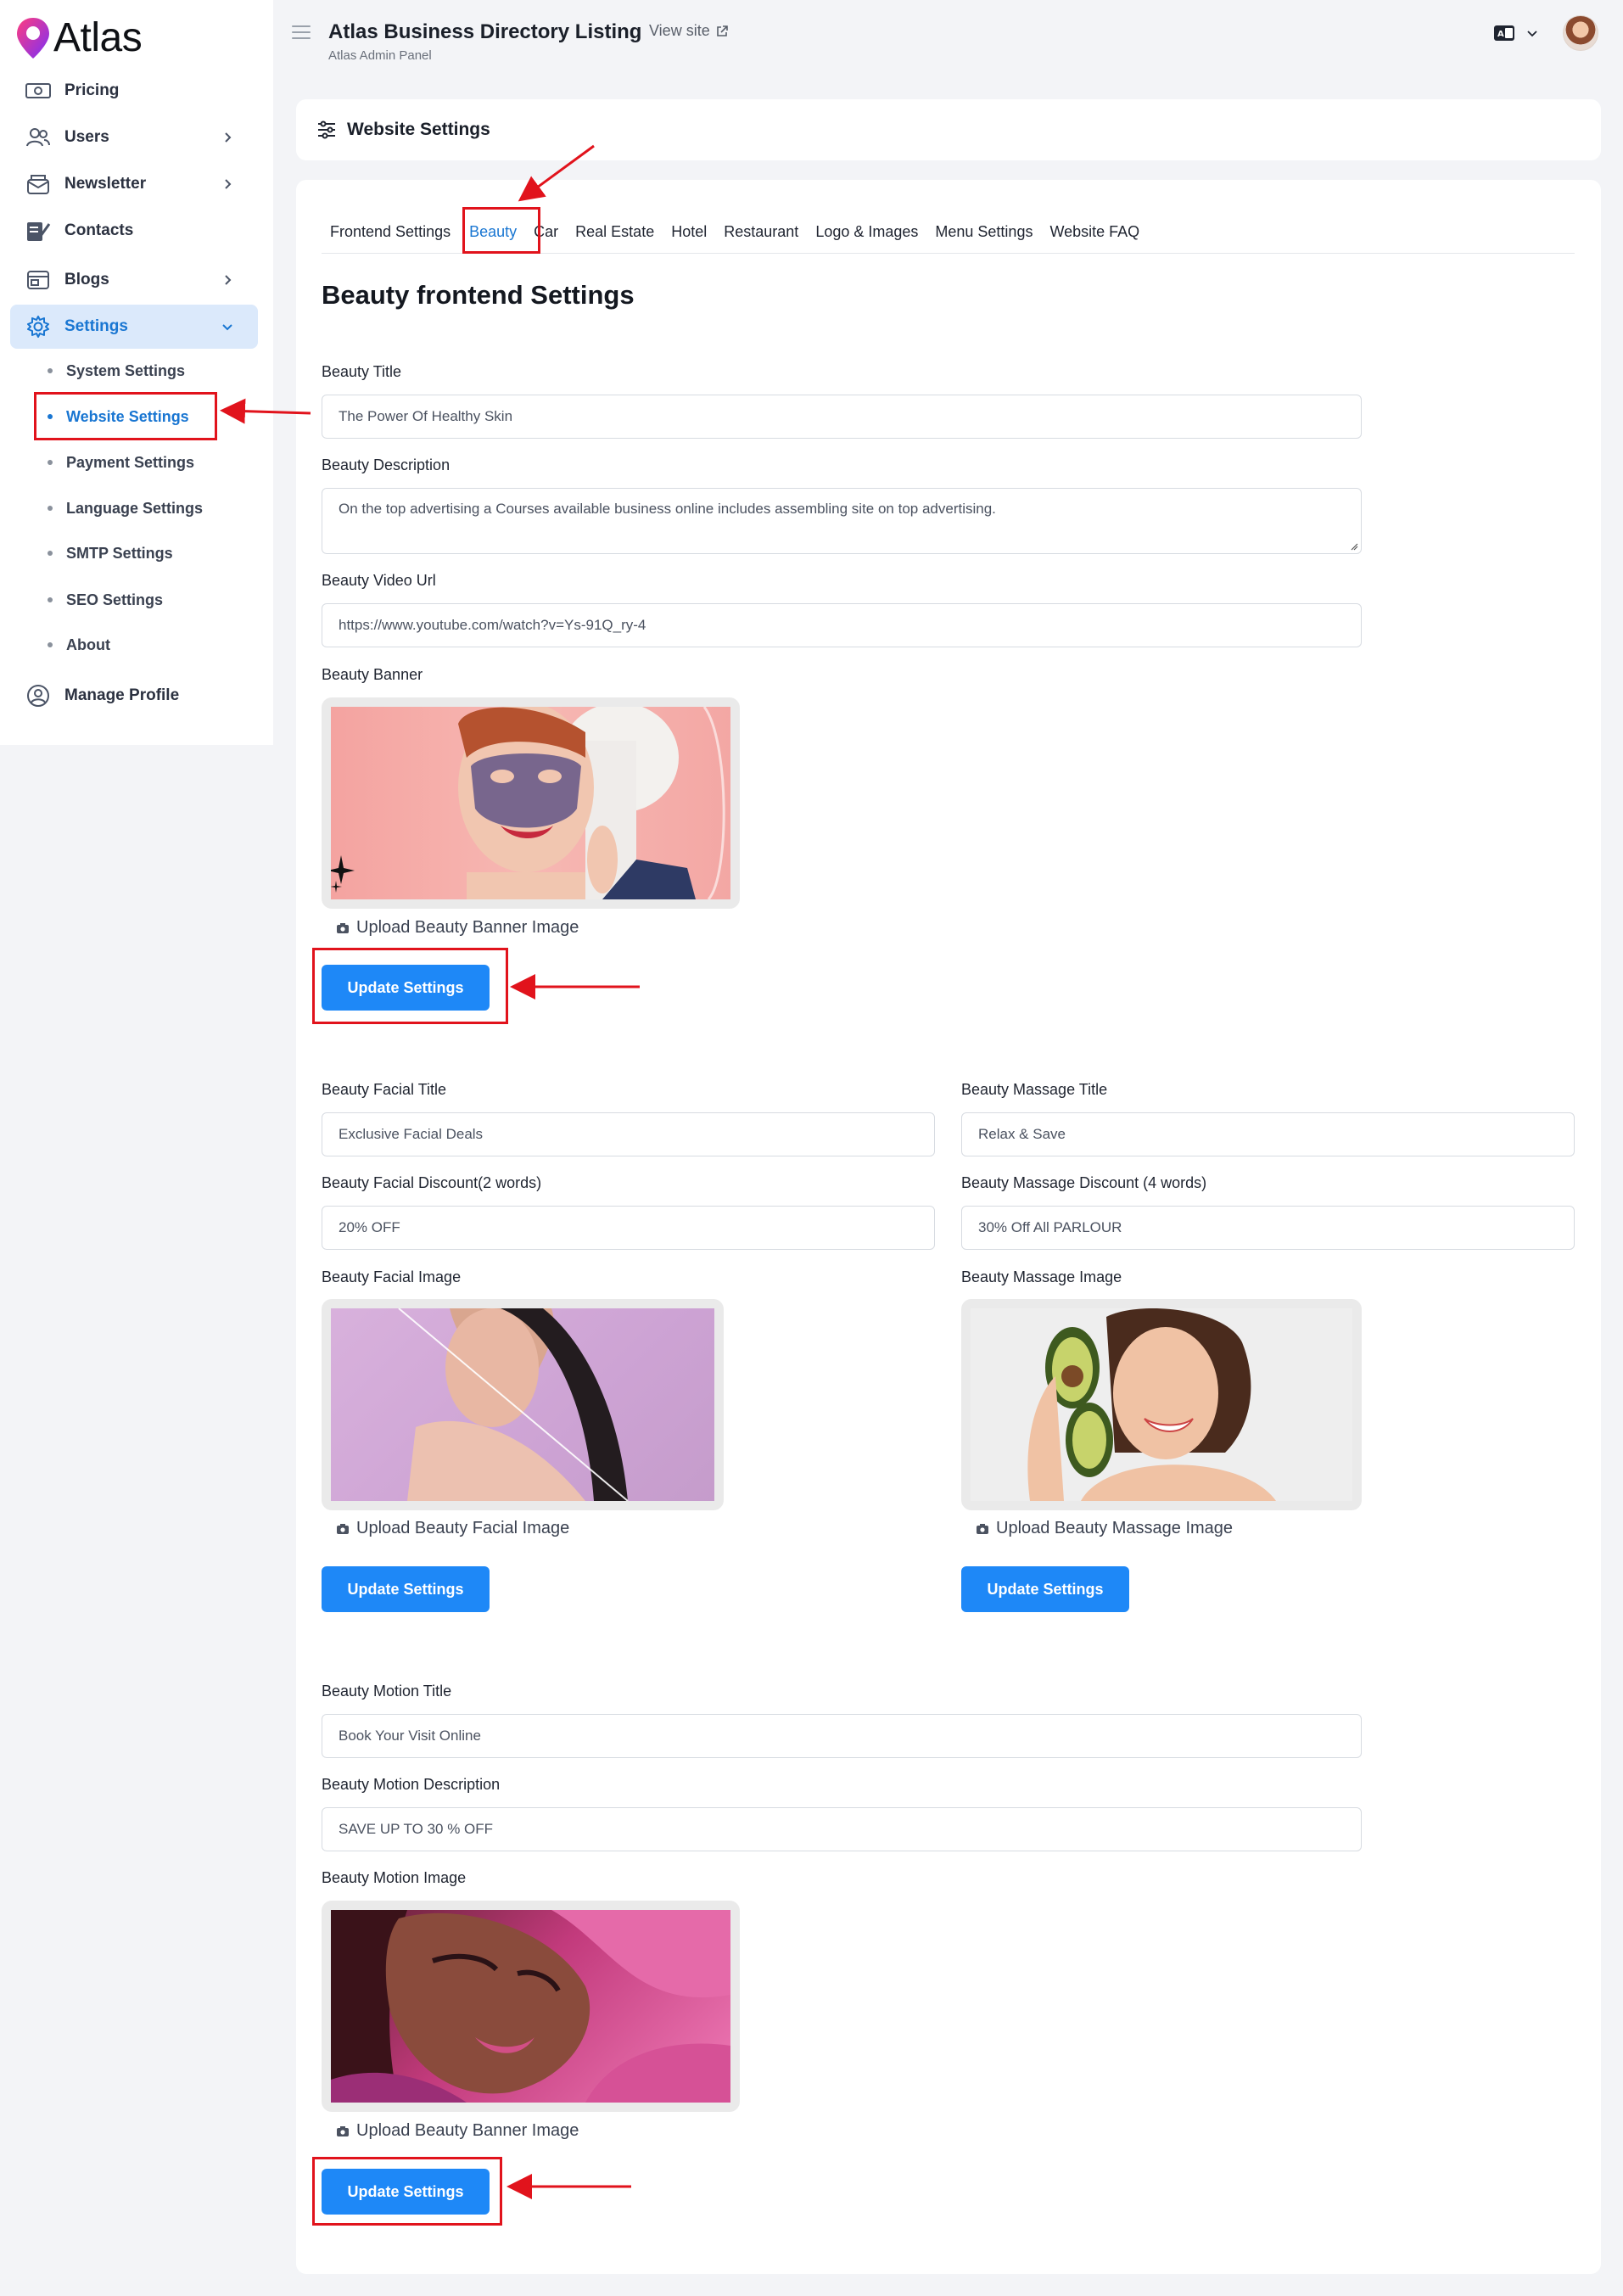 Image resolution: width=1623 pixels, height=2296 pixels. What do you see at coordinates (556, 173) in the screenshot?
I see `arrow-to-beauty-tab` at bounding box center [556, 173].